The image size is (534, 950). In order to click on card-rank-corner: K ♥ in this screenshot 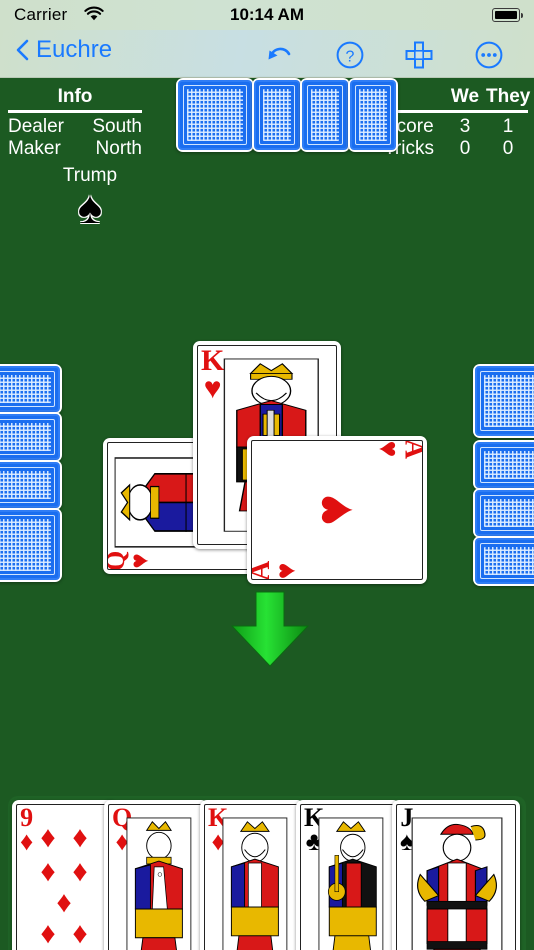, I will do `click(213, 375)`.